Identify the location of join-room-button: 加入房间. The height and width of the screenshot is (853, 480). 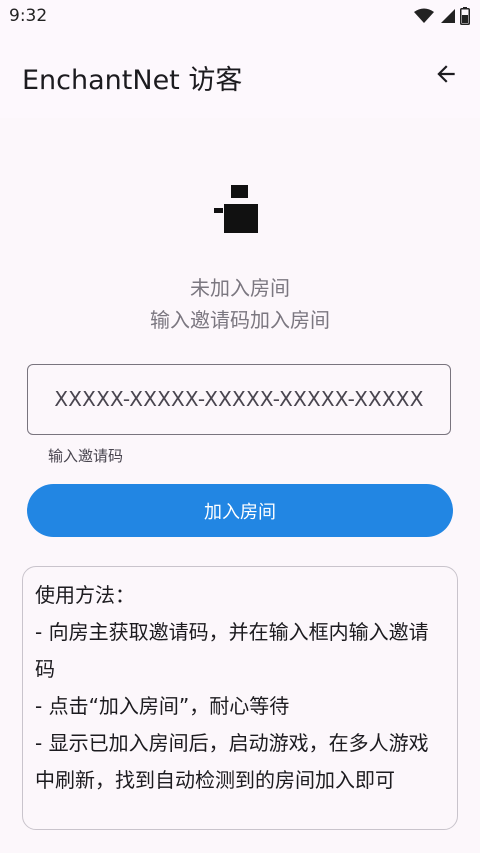
(240, 510).